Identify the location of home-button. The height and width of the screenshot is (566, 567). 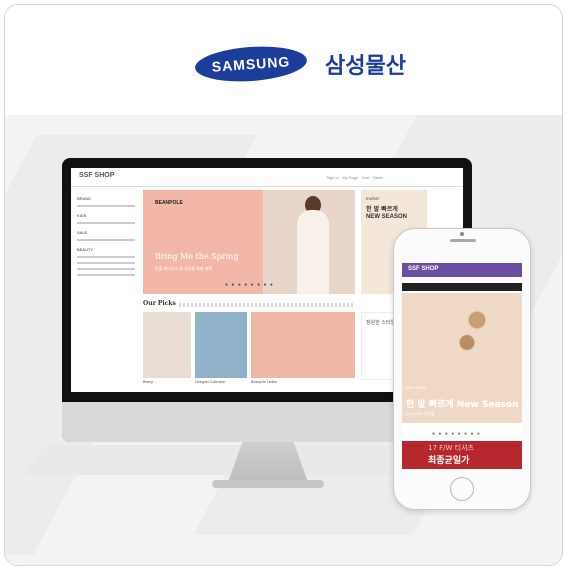
(462, 489).